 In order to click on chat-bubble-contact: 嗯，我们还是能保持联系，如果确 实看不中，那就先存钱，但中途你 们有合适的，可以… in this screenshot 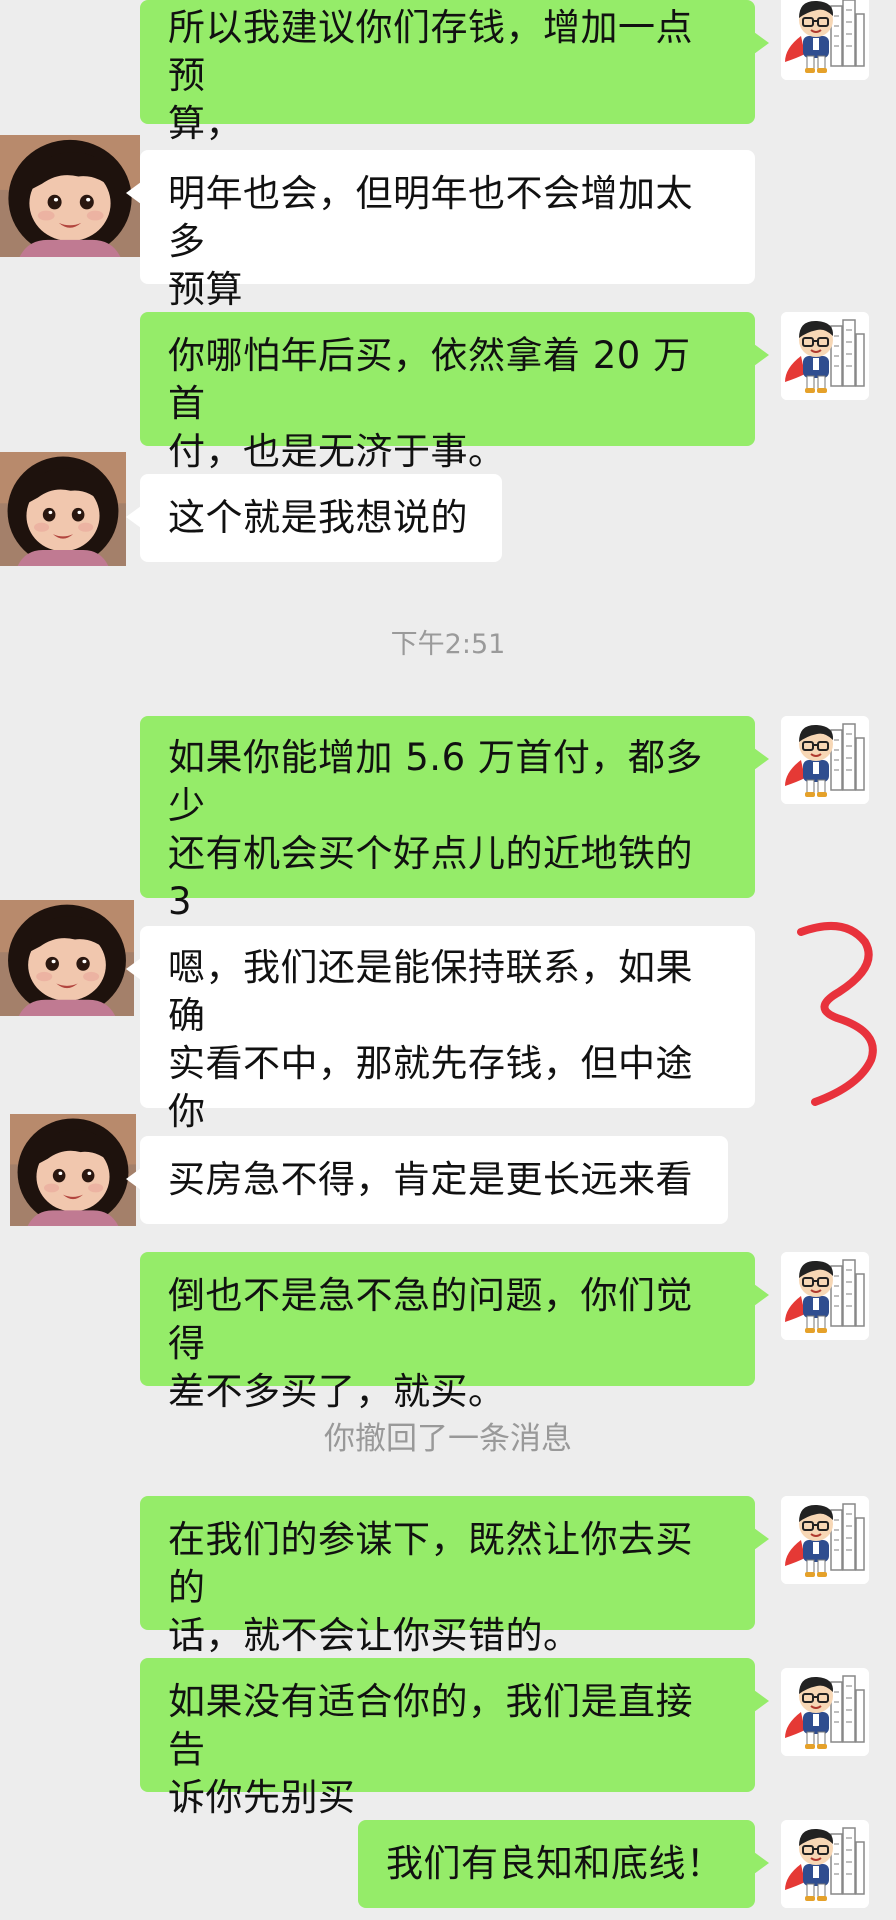, I will do `click(440, 1053)`.